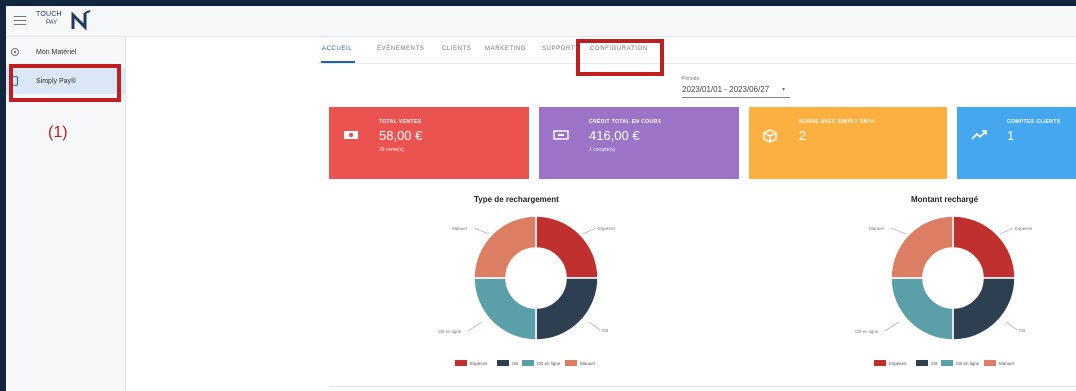  I want to click on tab-evenements: ÉVÉNEMENTS, so click(400, 49).